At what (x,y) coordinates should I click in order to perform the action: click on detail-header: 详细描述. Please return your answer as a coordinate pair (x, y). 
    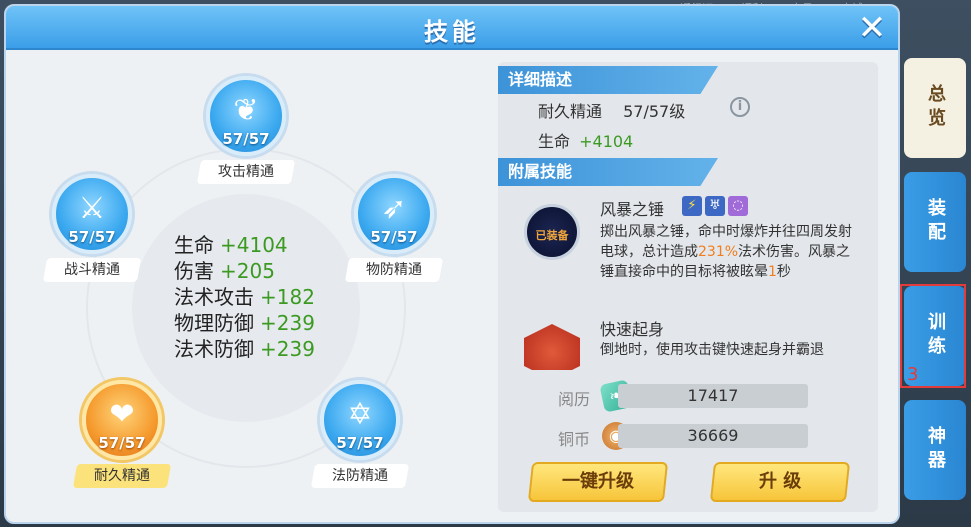
    Looking at the image, I should click on (608, 80).